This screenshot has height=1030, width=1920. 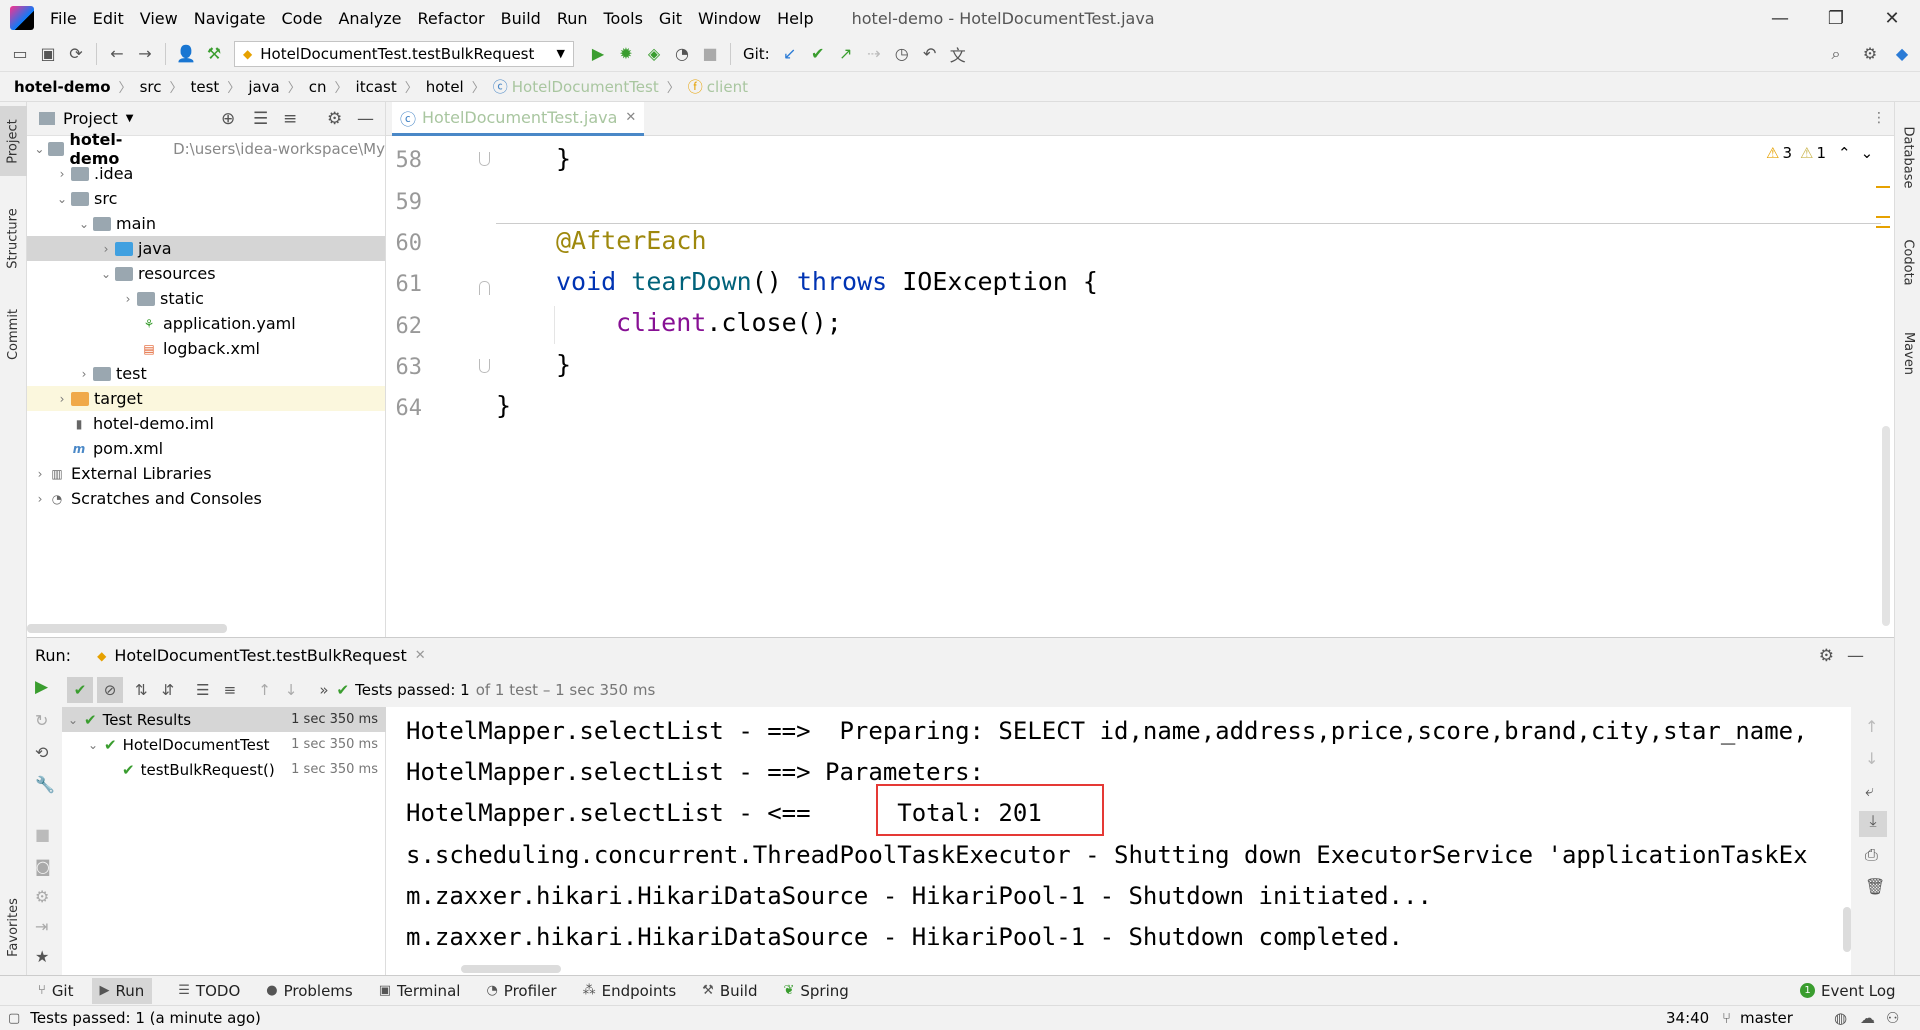 What do you see at coordinates (376, 87) in the screenshot?
I see `breadcrumb-item: itcast` at bounding box center [376, 87].